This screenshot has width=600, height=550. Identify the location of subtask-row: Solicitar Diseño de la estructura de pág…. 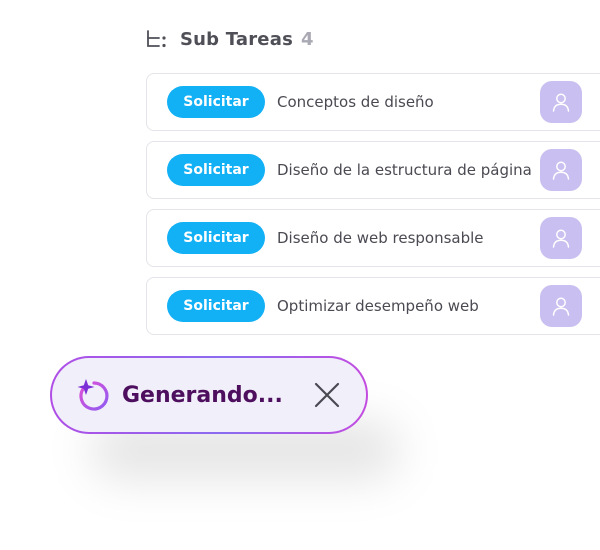
(373, 170).